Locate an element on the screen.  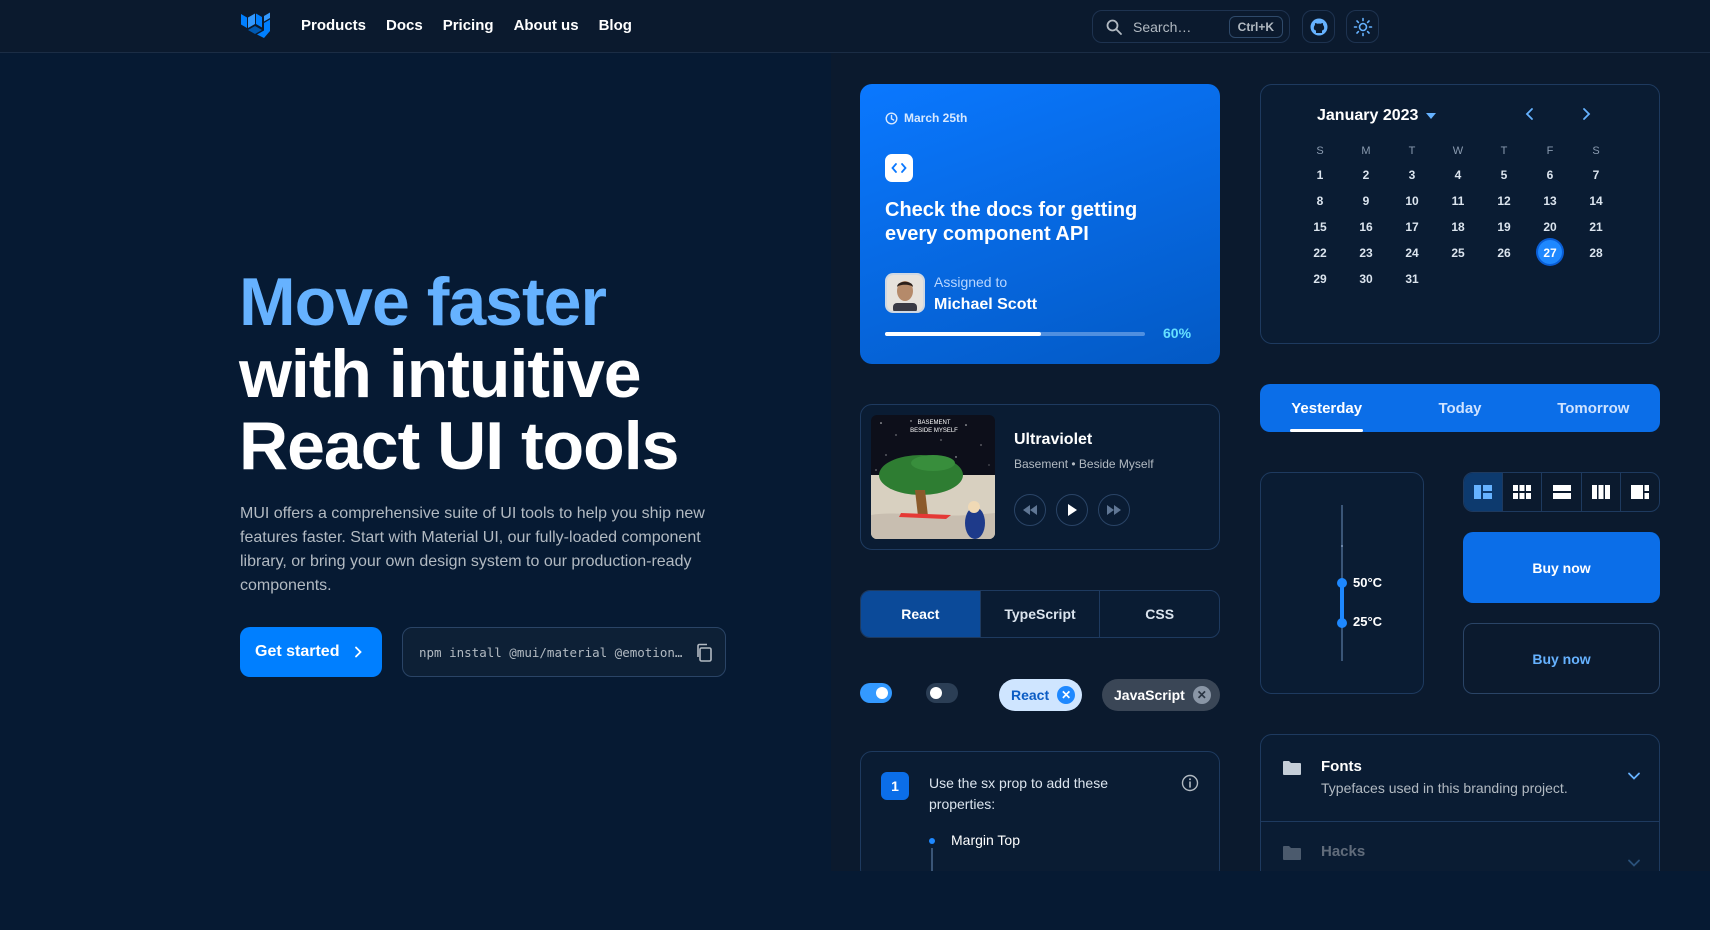
view-week-button is located at coordinates (1601, 492).